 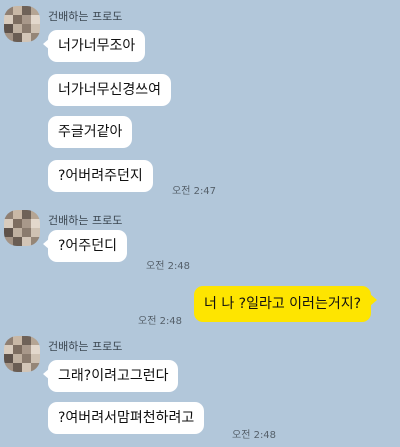 I want to click on message-time: 오전 2:47, so click(x=194, y=191).